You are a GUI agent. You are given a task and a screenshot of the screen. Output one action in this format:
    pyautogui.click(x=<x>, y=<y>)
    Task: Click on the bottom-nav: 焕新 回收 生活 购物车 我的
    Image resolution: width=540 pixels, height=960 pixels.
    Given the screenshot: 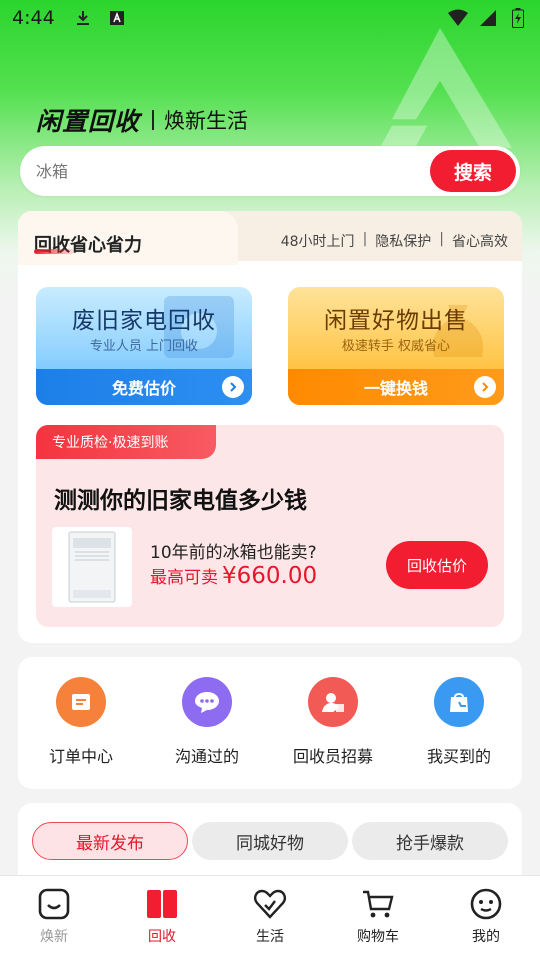 What is the action you would take?
    pyautogui.click(x=270, y=917)
    